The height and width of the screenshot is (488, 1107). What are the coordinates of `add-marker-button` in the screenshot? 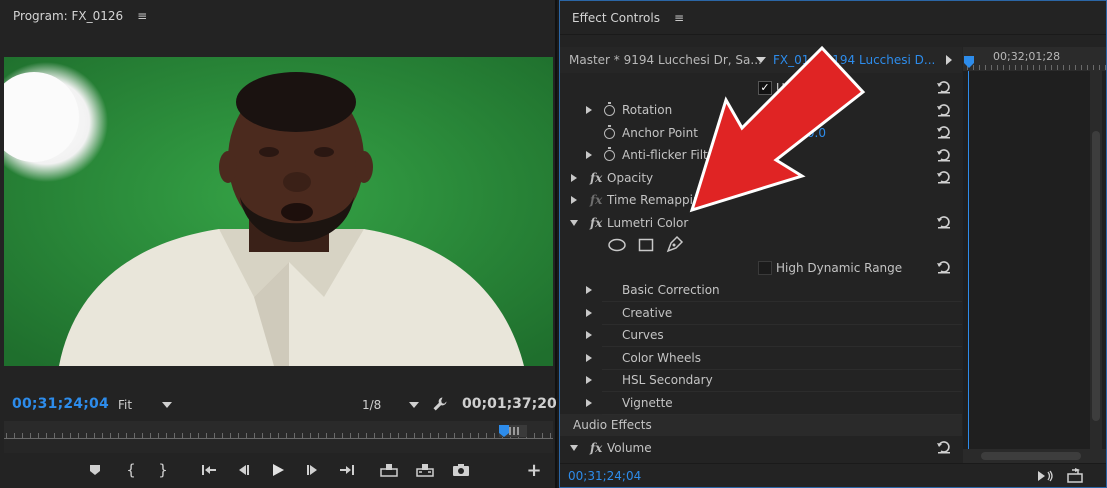 It's located at (95, 470).